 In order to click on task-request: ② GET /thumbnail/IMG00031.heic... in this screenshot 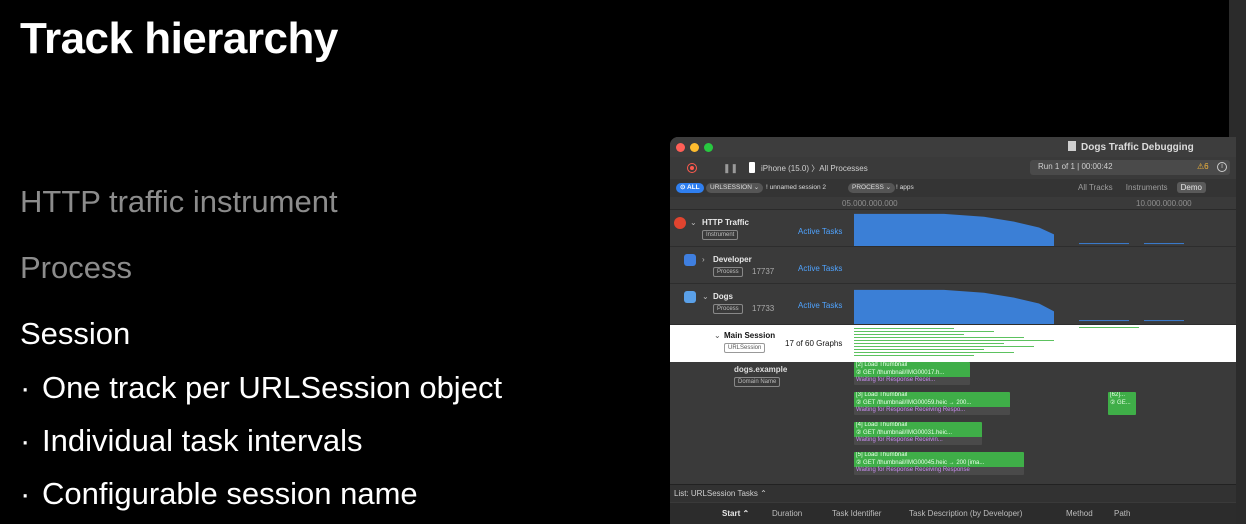, I will do `click(918, 433)`.